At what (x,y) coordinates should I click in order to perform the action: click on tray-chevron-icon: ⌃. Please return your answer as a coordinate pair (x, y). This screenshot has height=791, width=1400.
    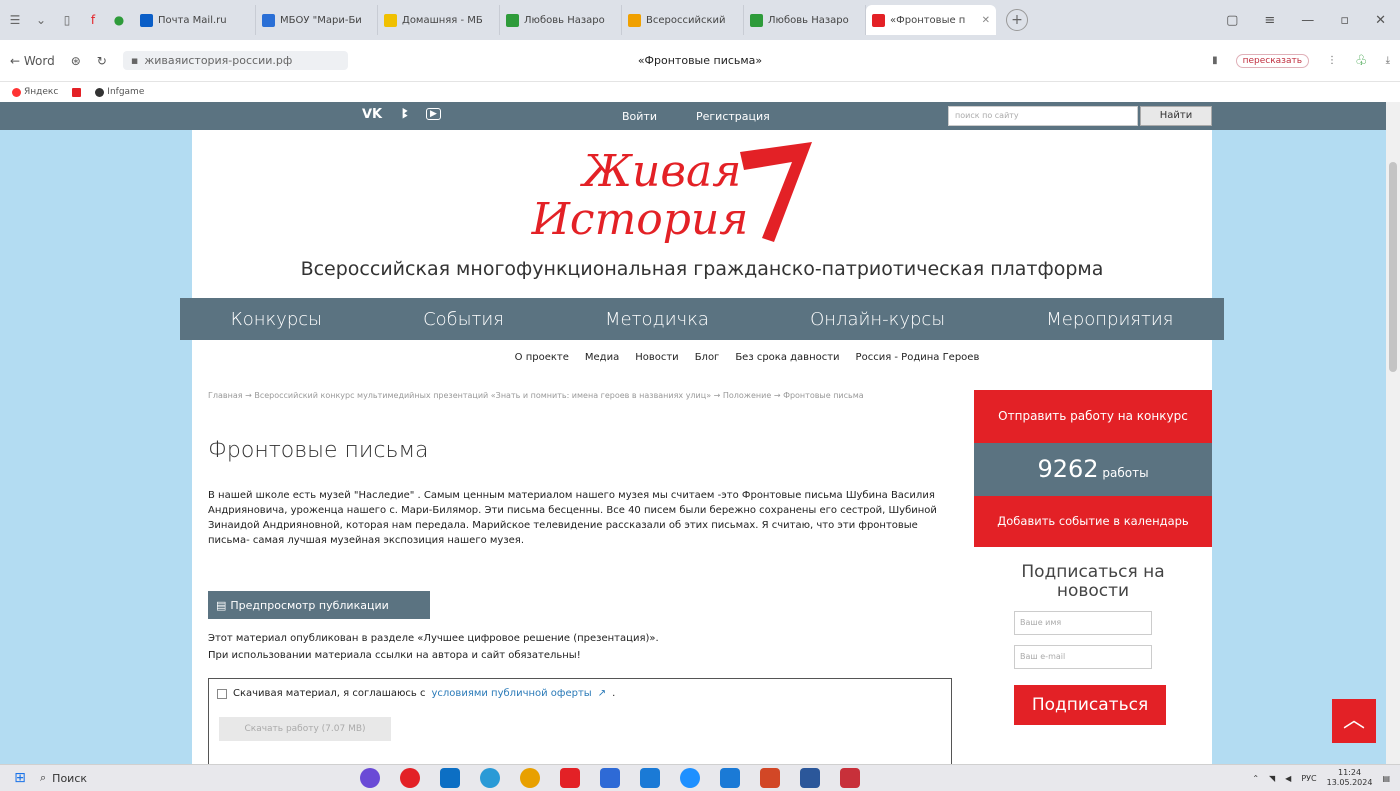
    Looking at the image, I should click on (1255, 778).